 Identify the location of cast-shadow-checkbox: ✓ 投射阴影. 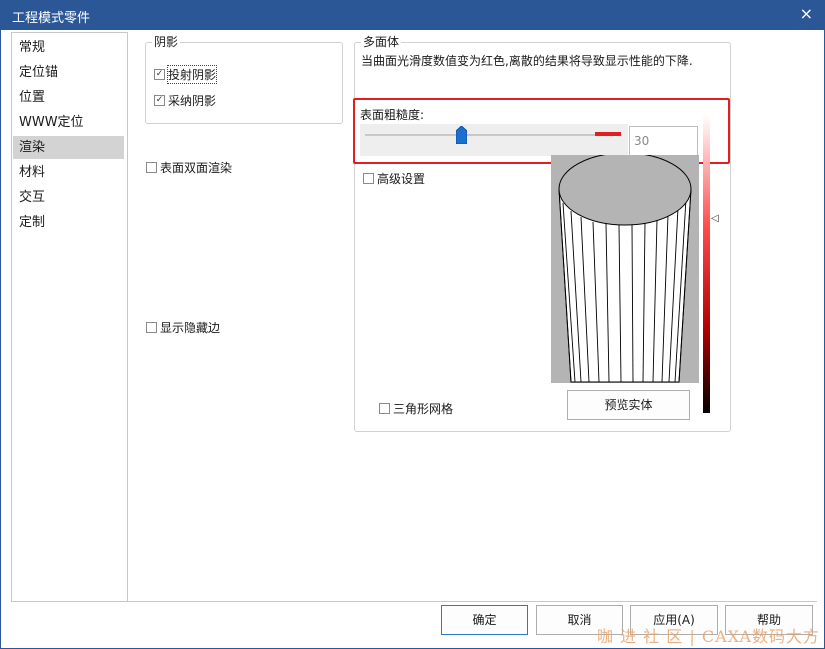
(186, 74).